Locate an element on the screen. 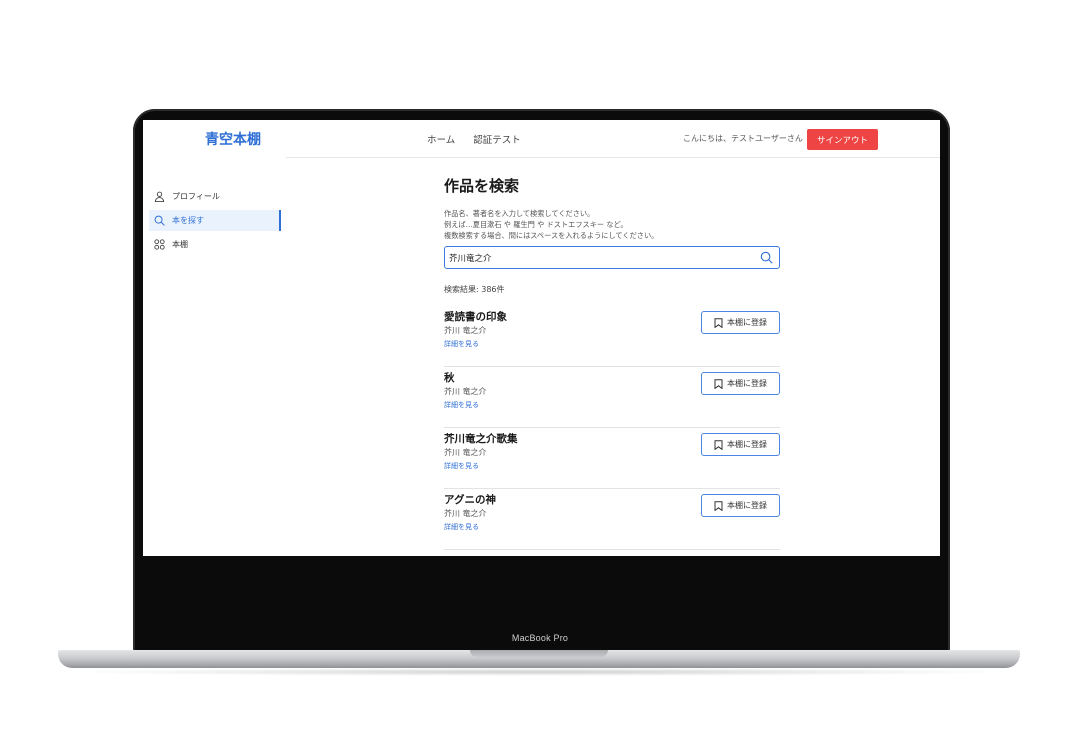 Image resolution: width=1080 pixels, height=747 pixels. search-box is located at coordinates (612, 257).